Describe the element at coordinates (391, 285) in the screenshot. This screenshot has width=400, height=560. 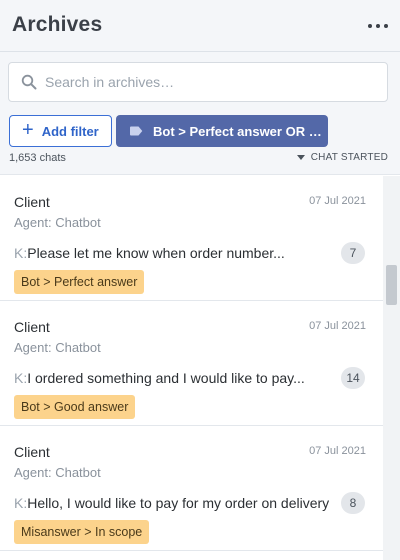
I see `scrollbar-thumb` at that location.